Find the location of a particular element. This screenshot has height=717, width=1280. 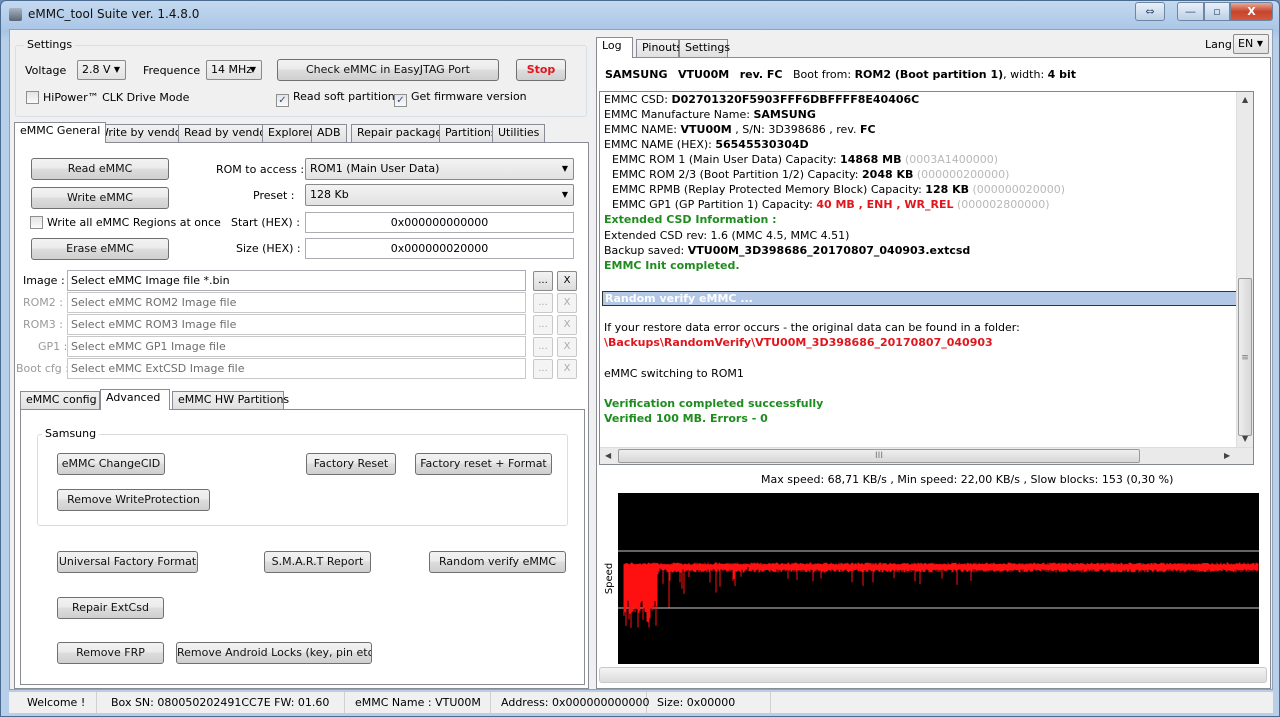

read-emmc-label: Read eMMC is located at coordinates (100, 168).